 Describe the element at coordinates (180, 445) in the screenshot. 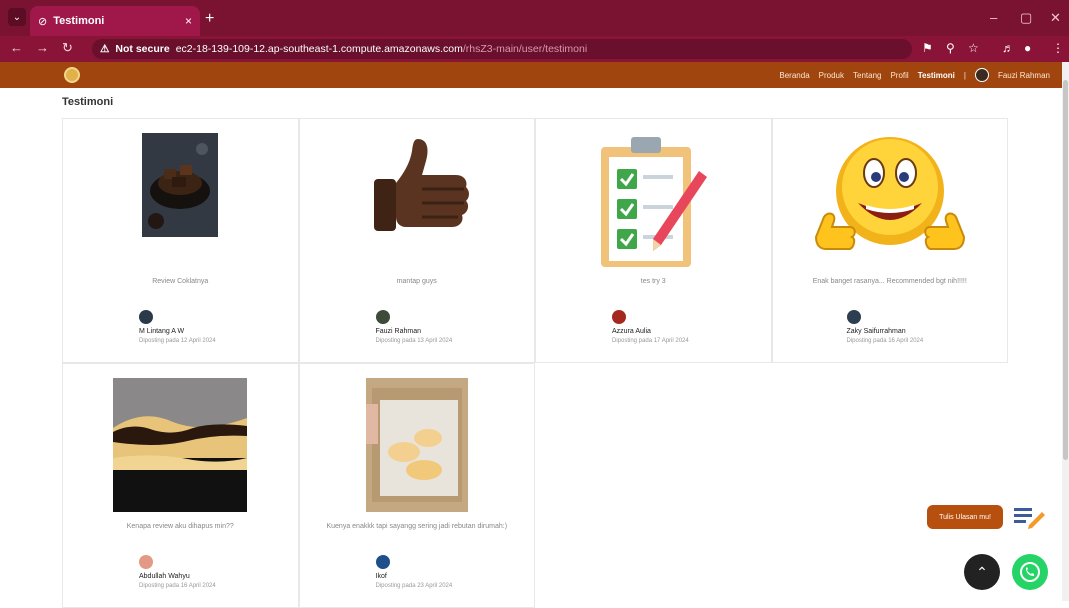

I see `burnt-cheesecake-image` at that location.